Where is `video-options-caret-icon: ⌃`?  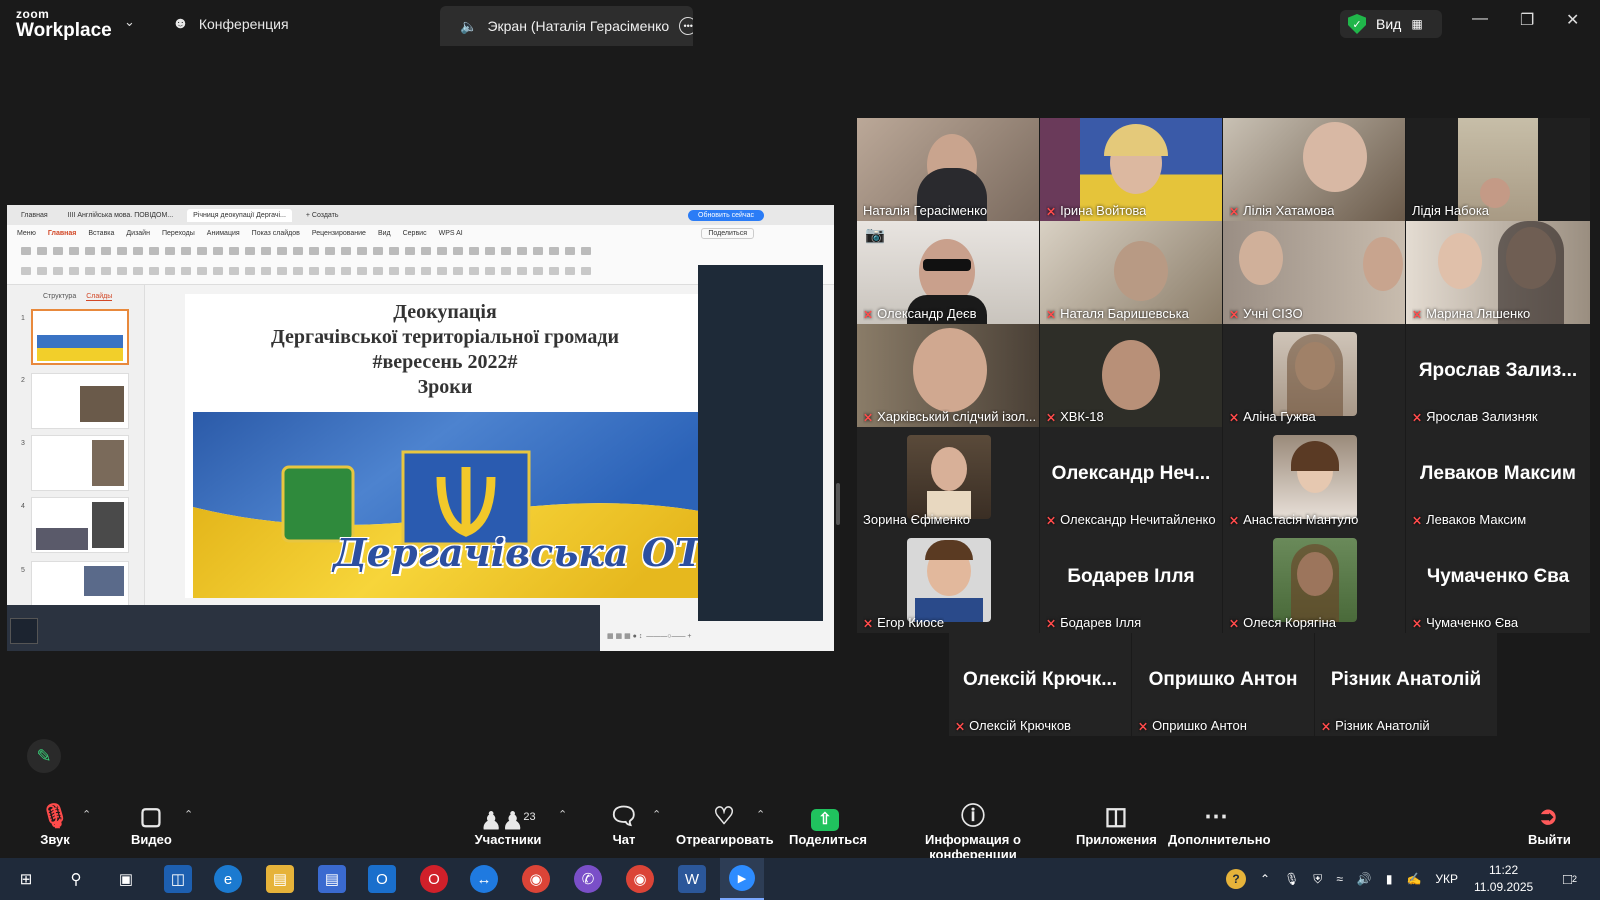
video-options-caret-icon: ⌃ is located at coordinates (188, 814).